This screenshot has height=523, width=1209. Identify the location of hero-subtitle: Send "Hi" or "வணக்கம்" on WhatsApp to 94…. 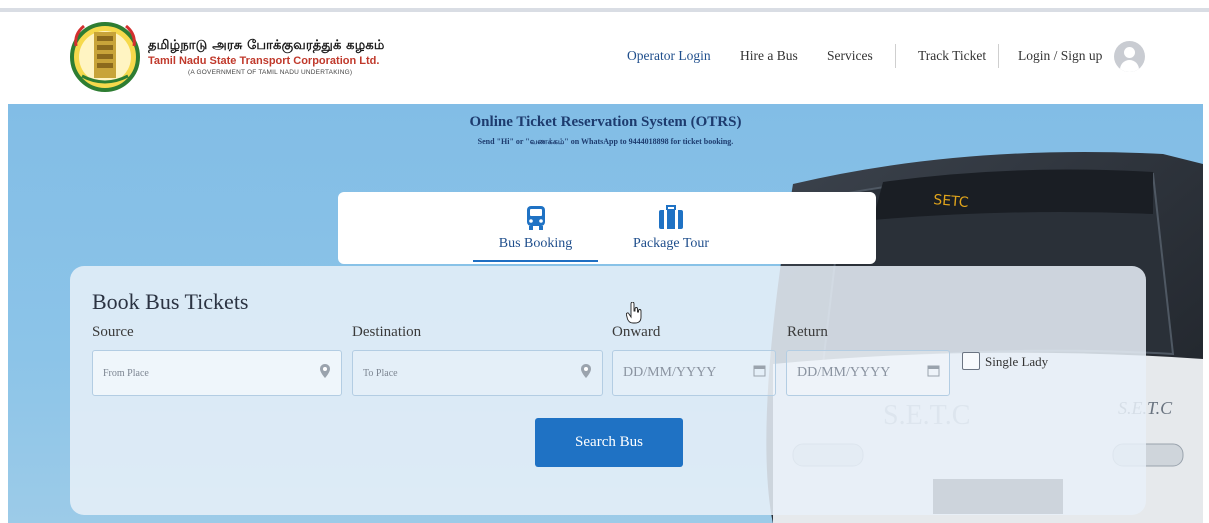
(605, 141).